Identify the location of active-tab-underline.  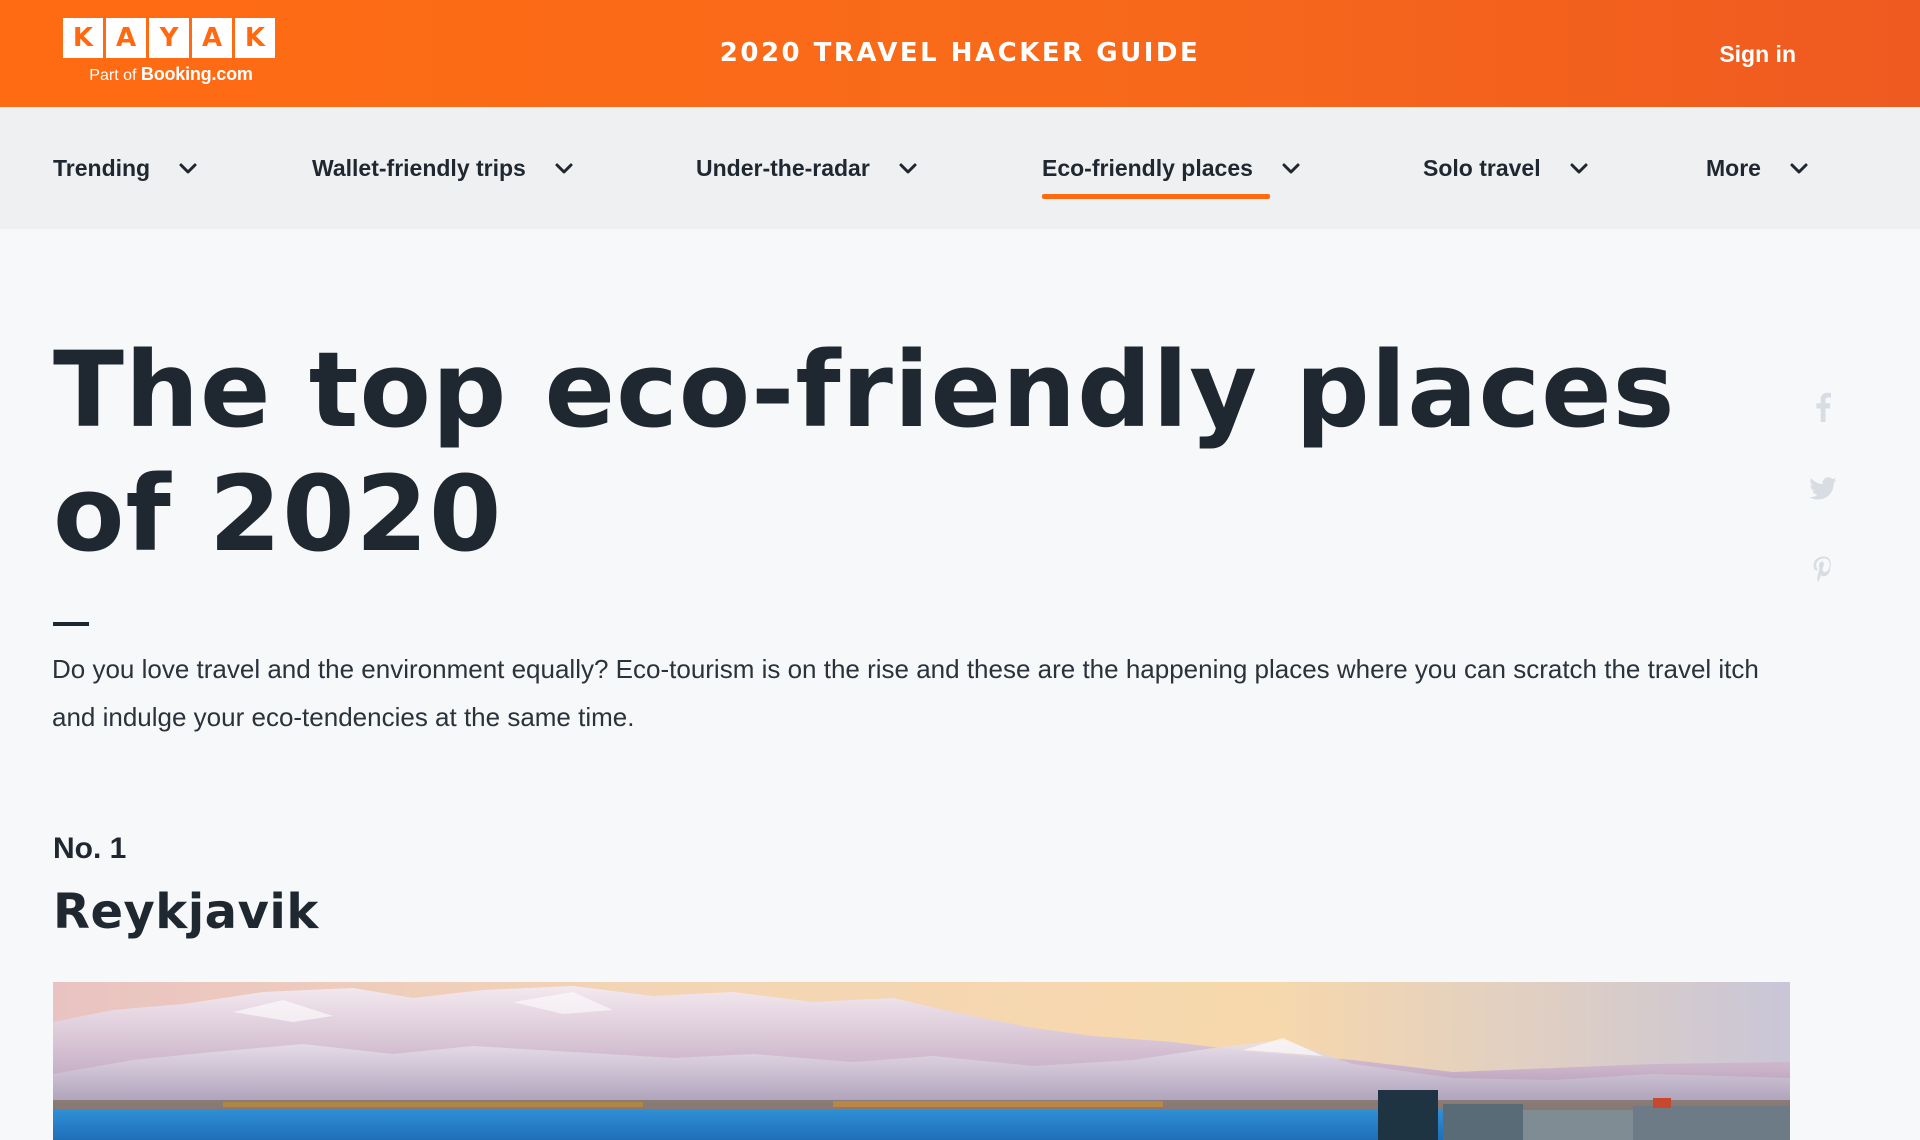
(1156, 196).